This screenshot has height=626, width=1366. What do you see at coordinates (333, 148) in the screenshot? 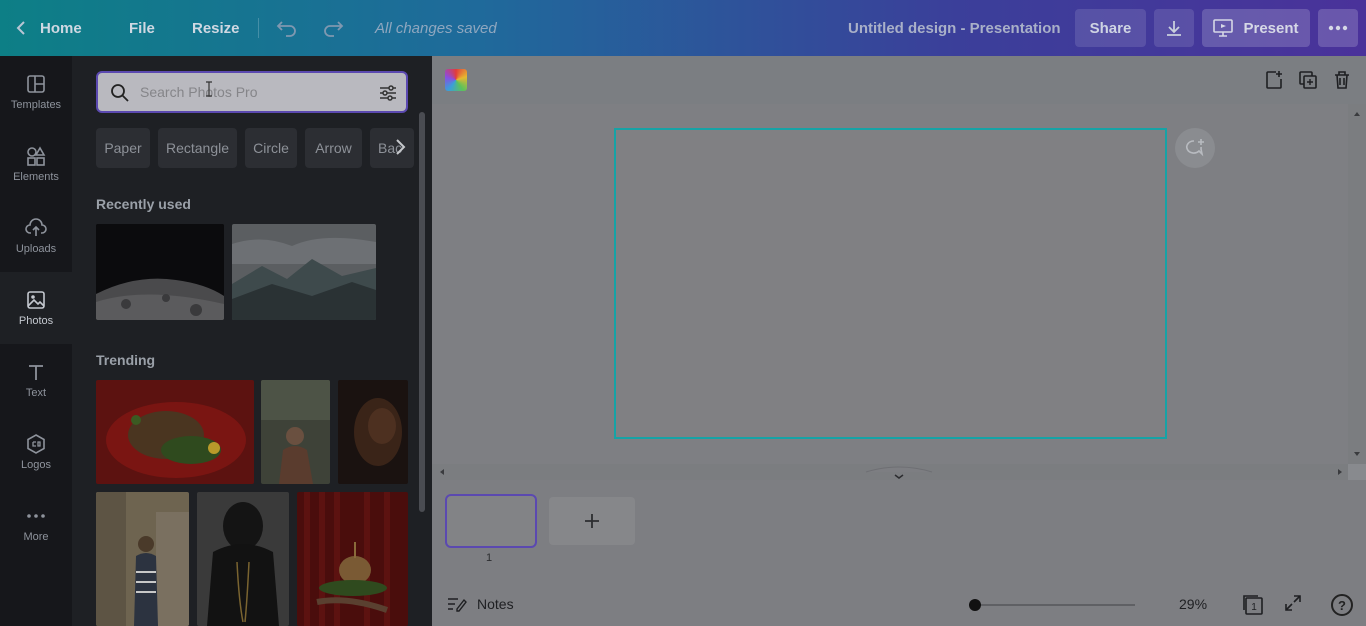
I see `chip-arrow: Arrow` at bounding box center [333, 148].